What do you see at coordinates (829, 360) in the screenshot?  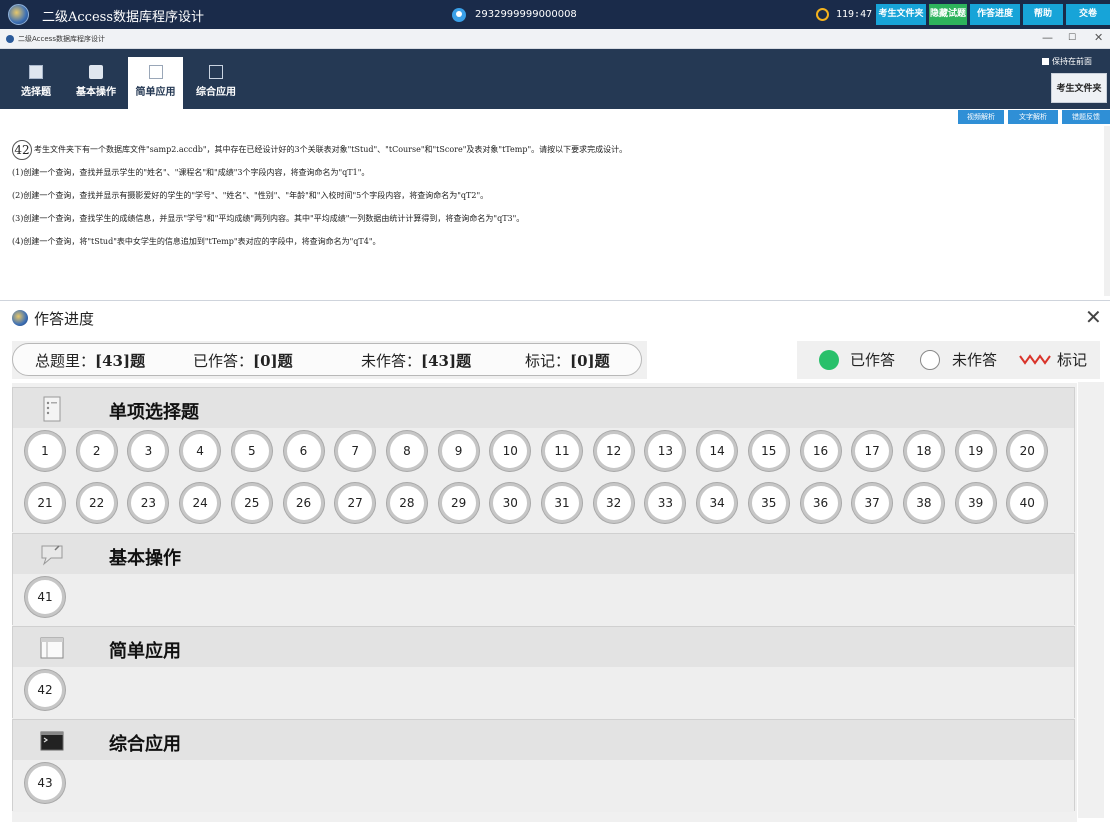 I see `answered-dot-icon` at bounding box center [829, 360].